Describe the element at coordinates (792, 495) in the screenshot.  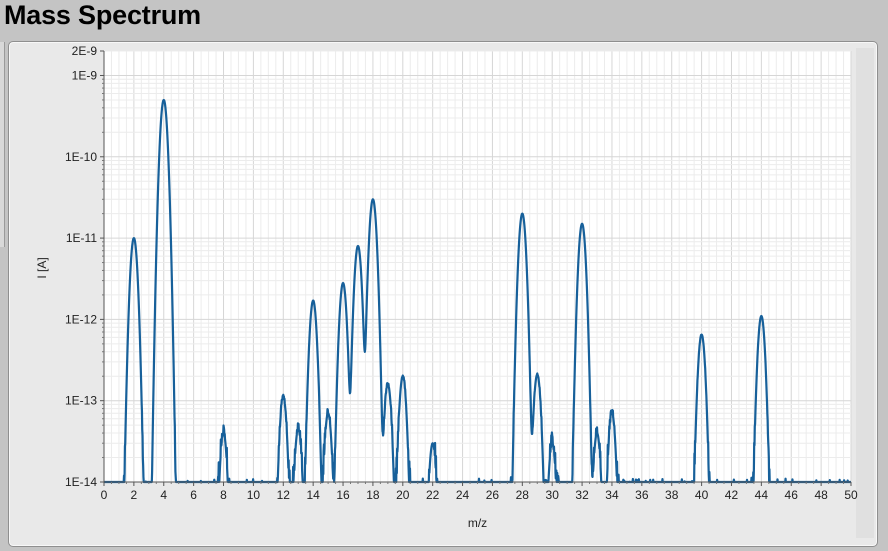
I see `x-tick-label: 46` at that location.